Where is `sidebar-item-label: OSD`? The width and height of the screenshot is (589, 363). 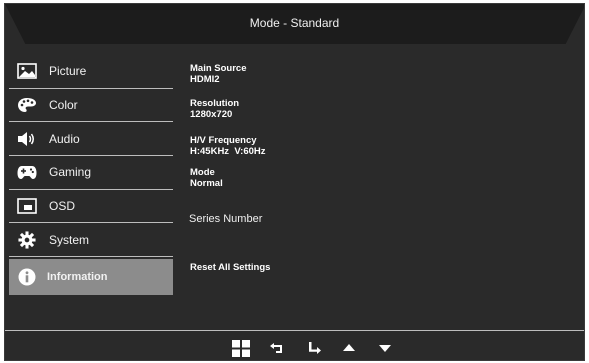
sidebar-item-label: OSD is located at coordinates (62, 206).